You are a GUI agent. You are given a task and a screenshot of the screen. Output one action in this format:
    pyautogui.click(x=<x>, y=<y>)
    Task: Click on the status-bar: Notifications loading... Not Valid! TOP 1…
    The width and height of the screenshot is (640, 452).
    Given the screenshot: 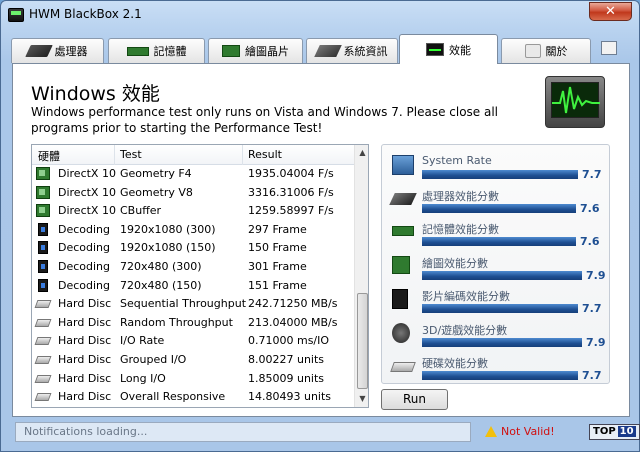 What is the action you would take?
    pyautogui.click(x=327, y=433)
    